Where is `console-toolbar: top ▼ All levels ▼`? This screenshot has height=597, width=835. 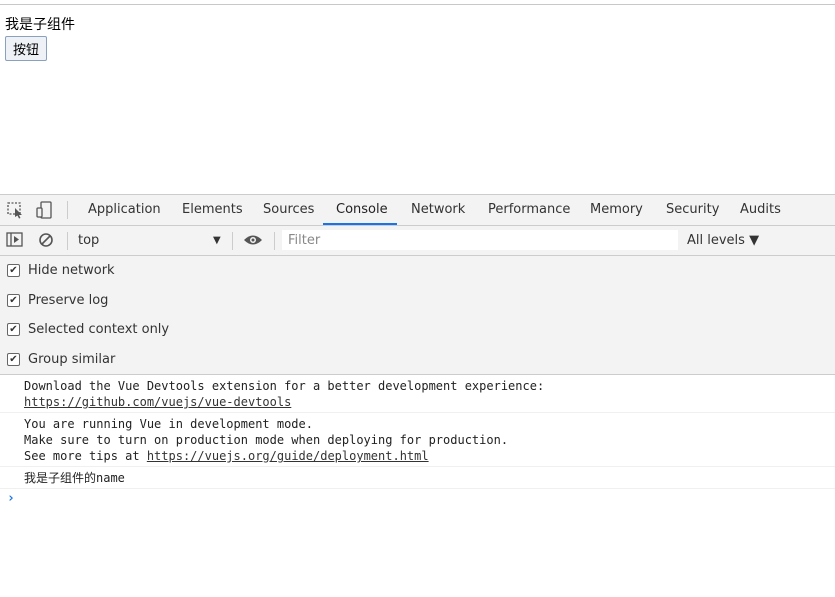
console-toolbar: top ▼ All levels ▼ is located at coordinates (417, 241).